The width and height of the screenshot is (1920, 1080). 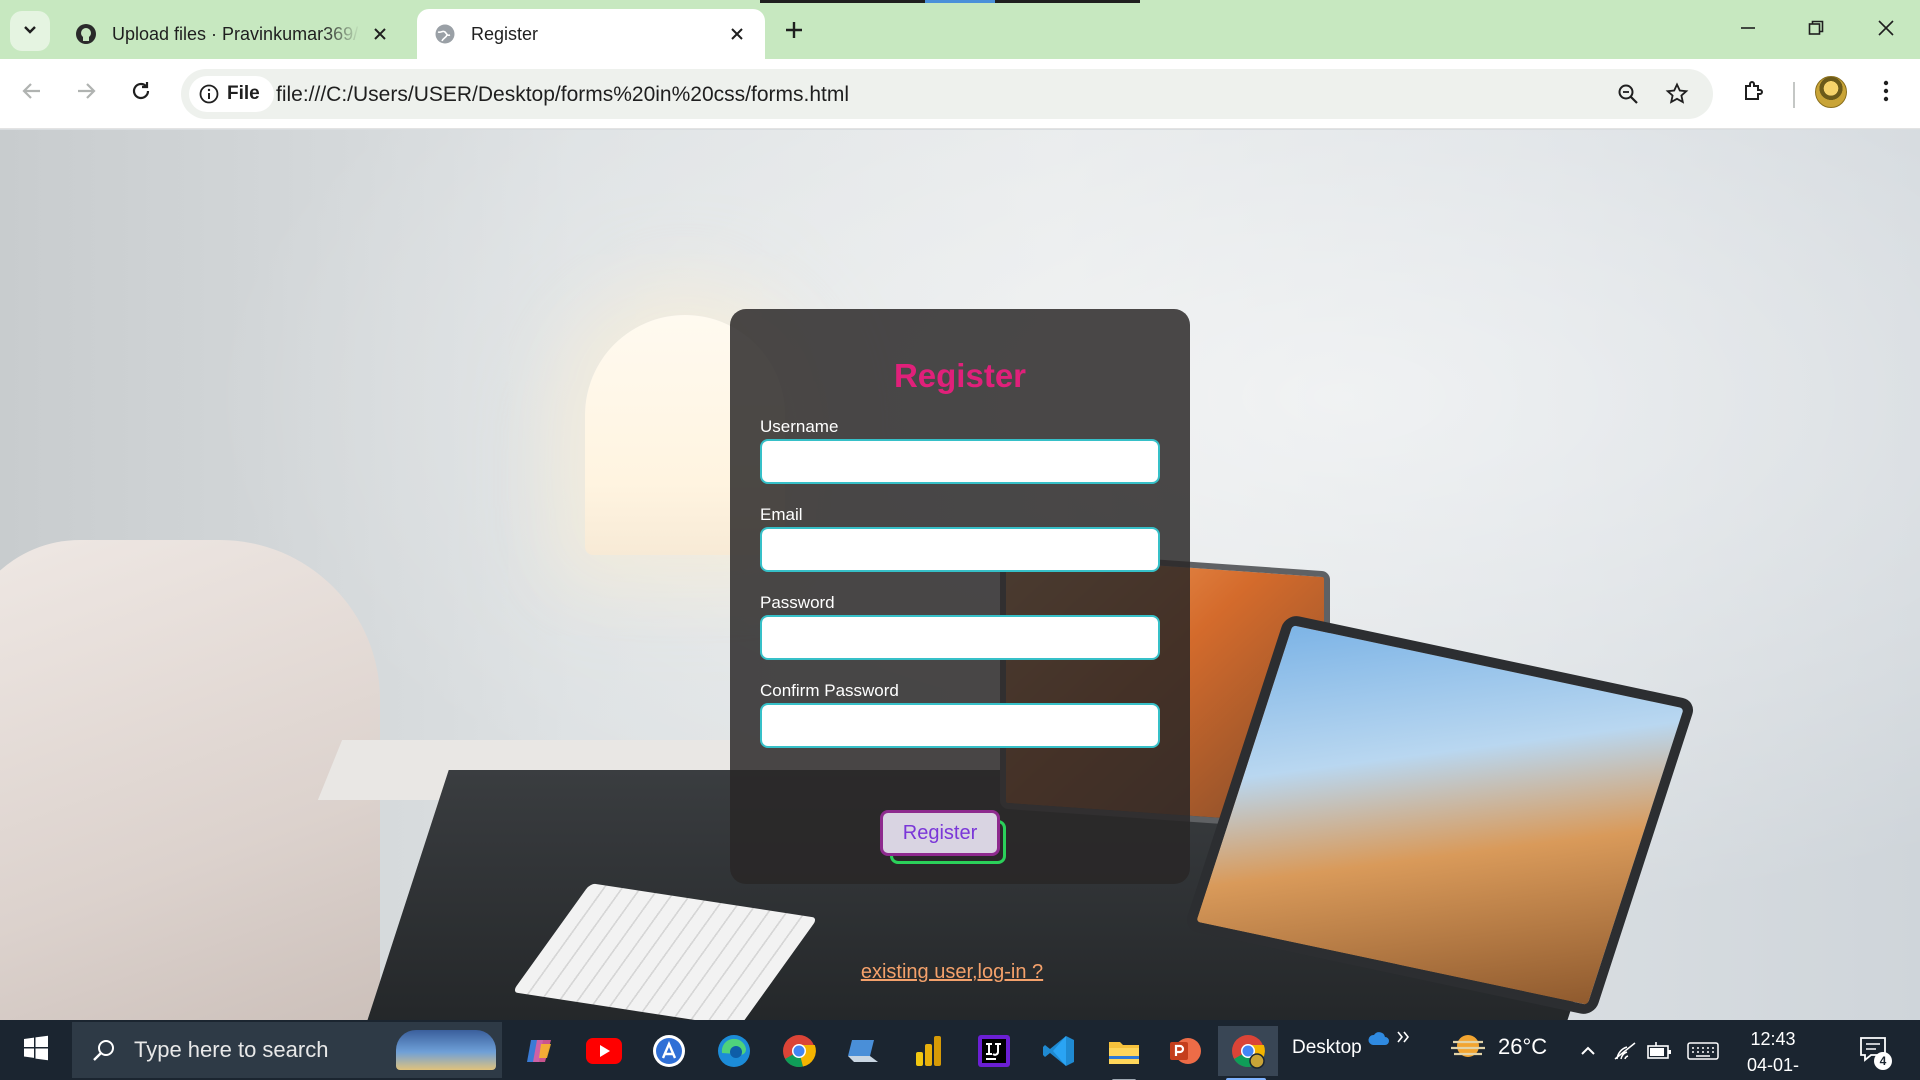 I want to click on intellij-icon, so click(x=994, y=1051).